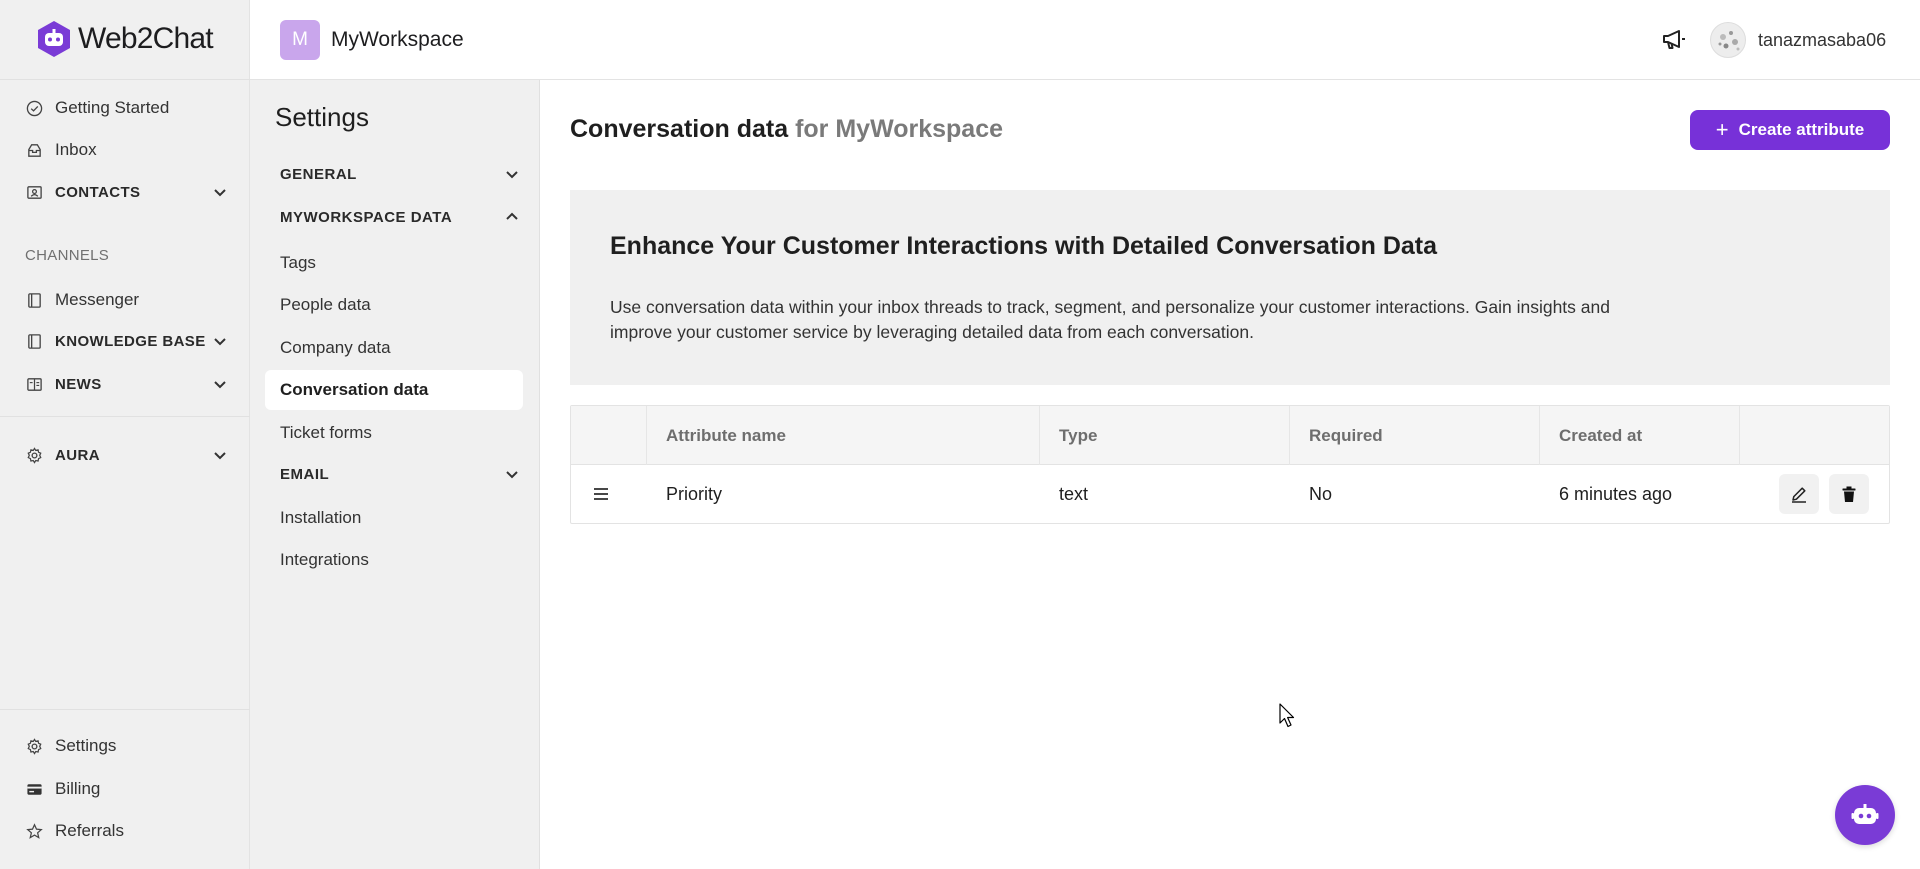 The height and width of the screenshot is (869, 1920). What do you see at coordinates (325, 304) in the screenshot?
I see `settings-item-label: People data` at bounding box center [325, 304].